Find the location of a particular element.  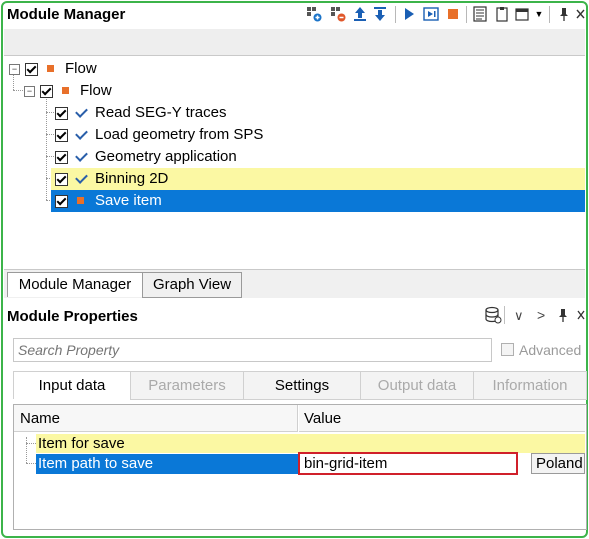

move-down-icon is located at coordinates (380, 14).